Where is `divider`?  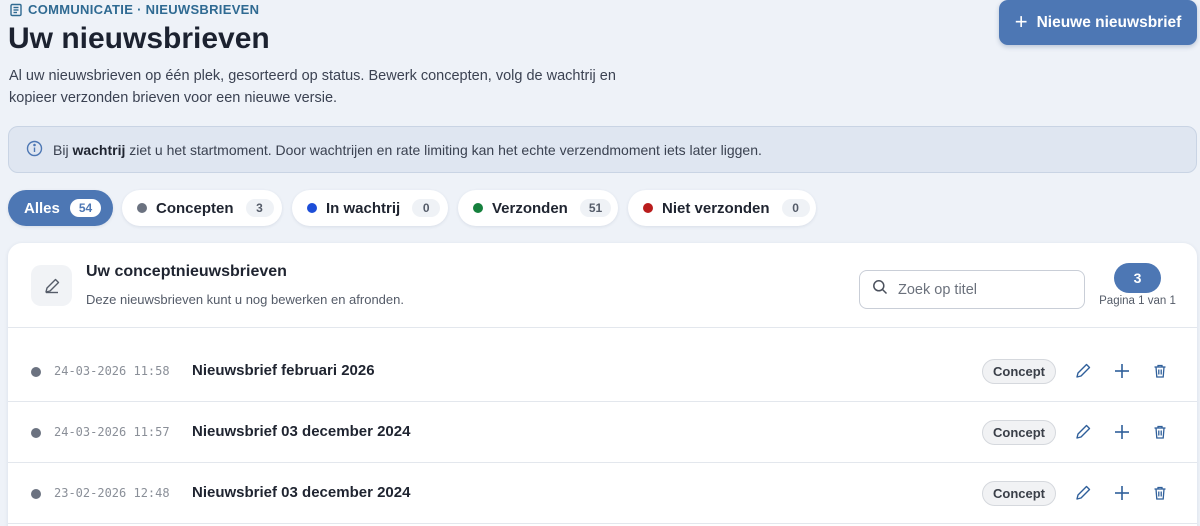
divider is located at coordinates (602, 327).